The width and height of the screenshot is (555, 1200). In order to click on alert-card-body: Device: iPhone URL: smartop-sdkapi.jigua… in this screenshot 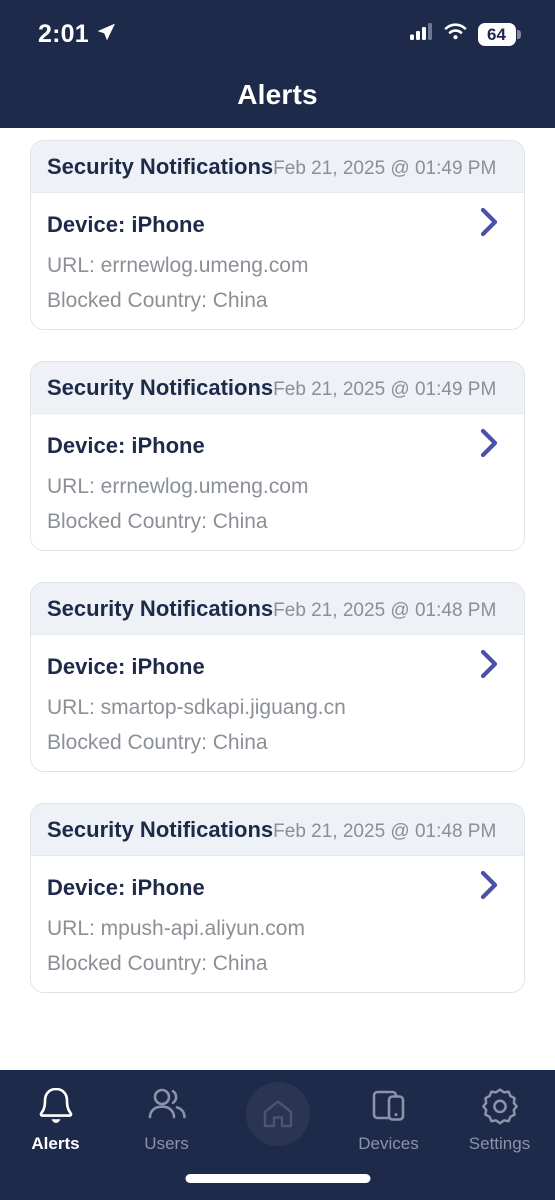, I will do `click(277, 703)`.